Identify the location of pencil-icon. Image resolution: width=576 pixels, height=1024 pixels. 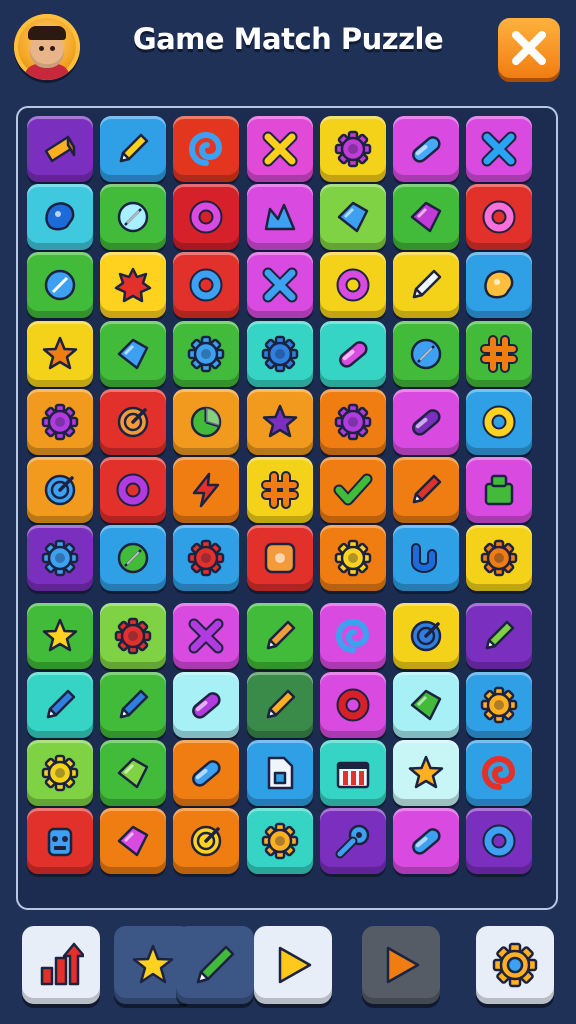
(427, 284).